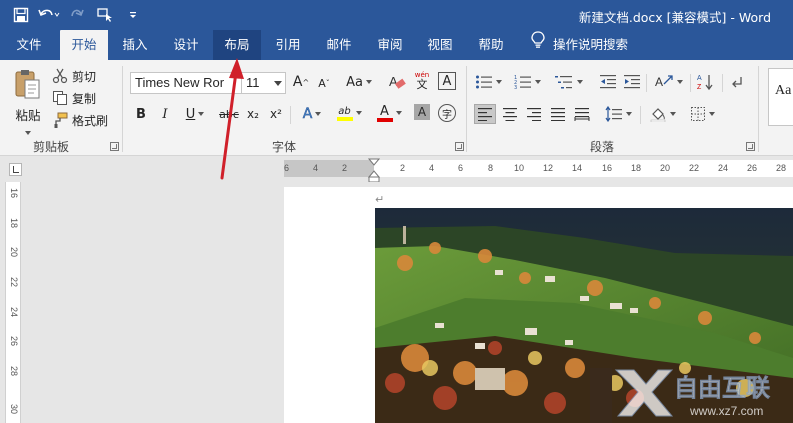 The height and width of the screenshot is (423, 793). I want to click on character-border-icon: A, so click(447, 81).